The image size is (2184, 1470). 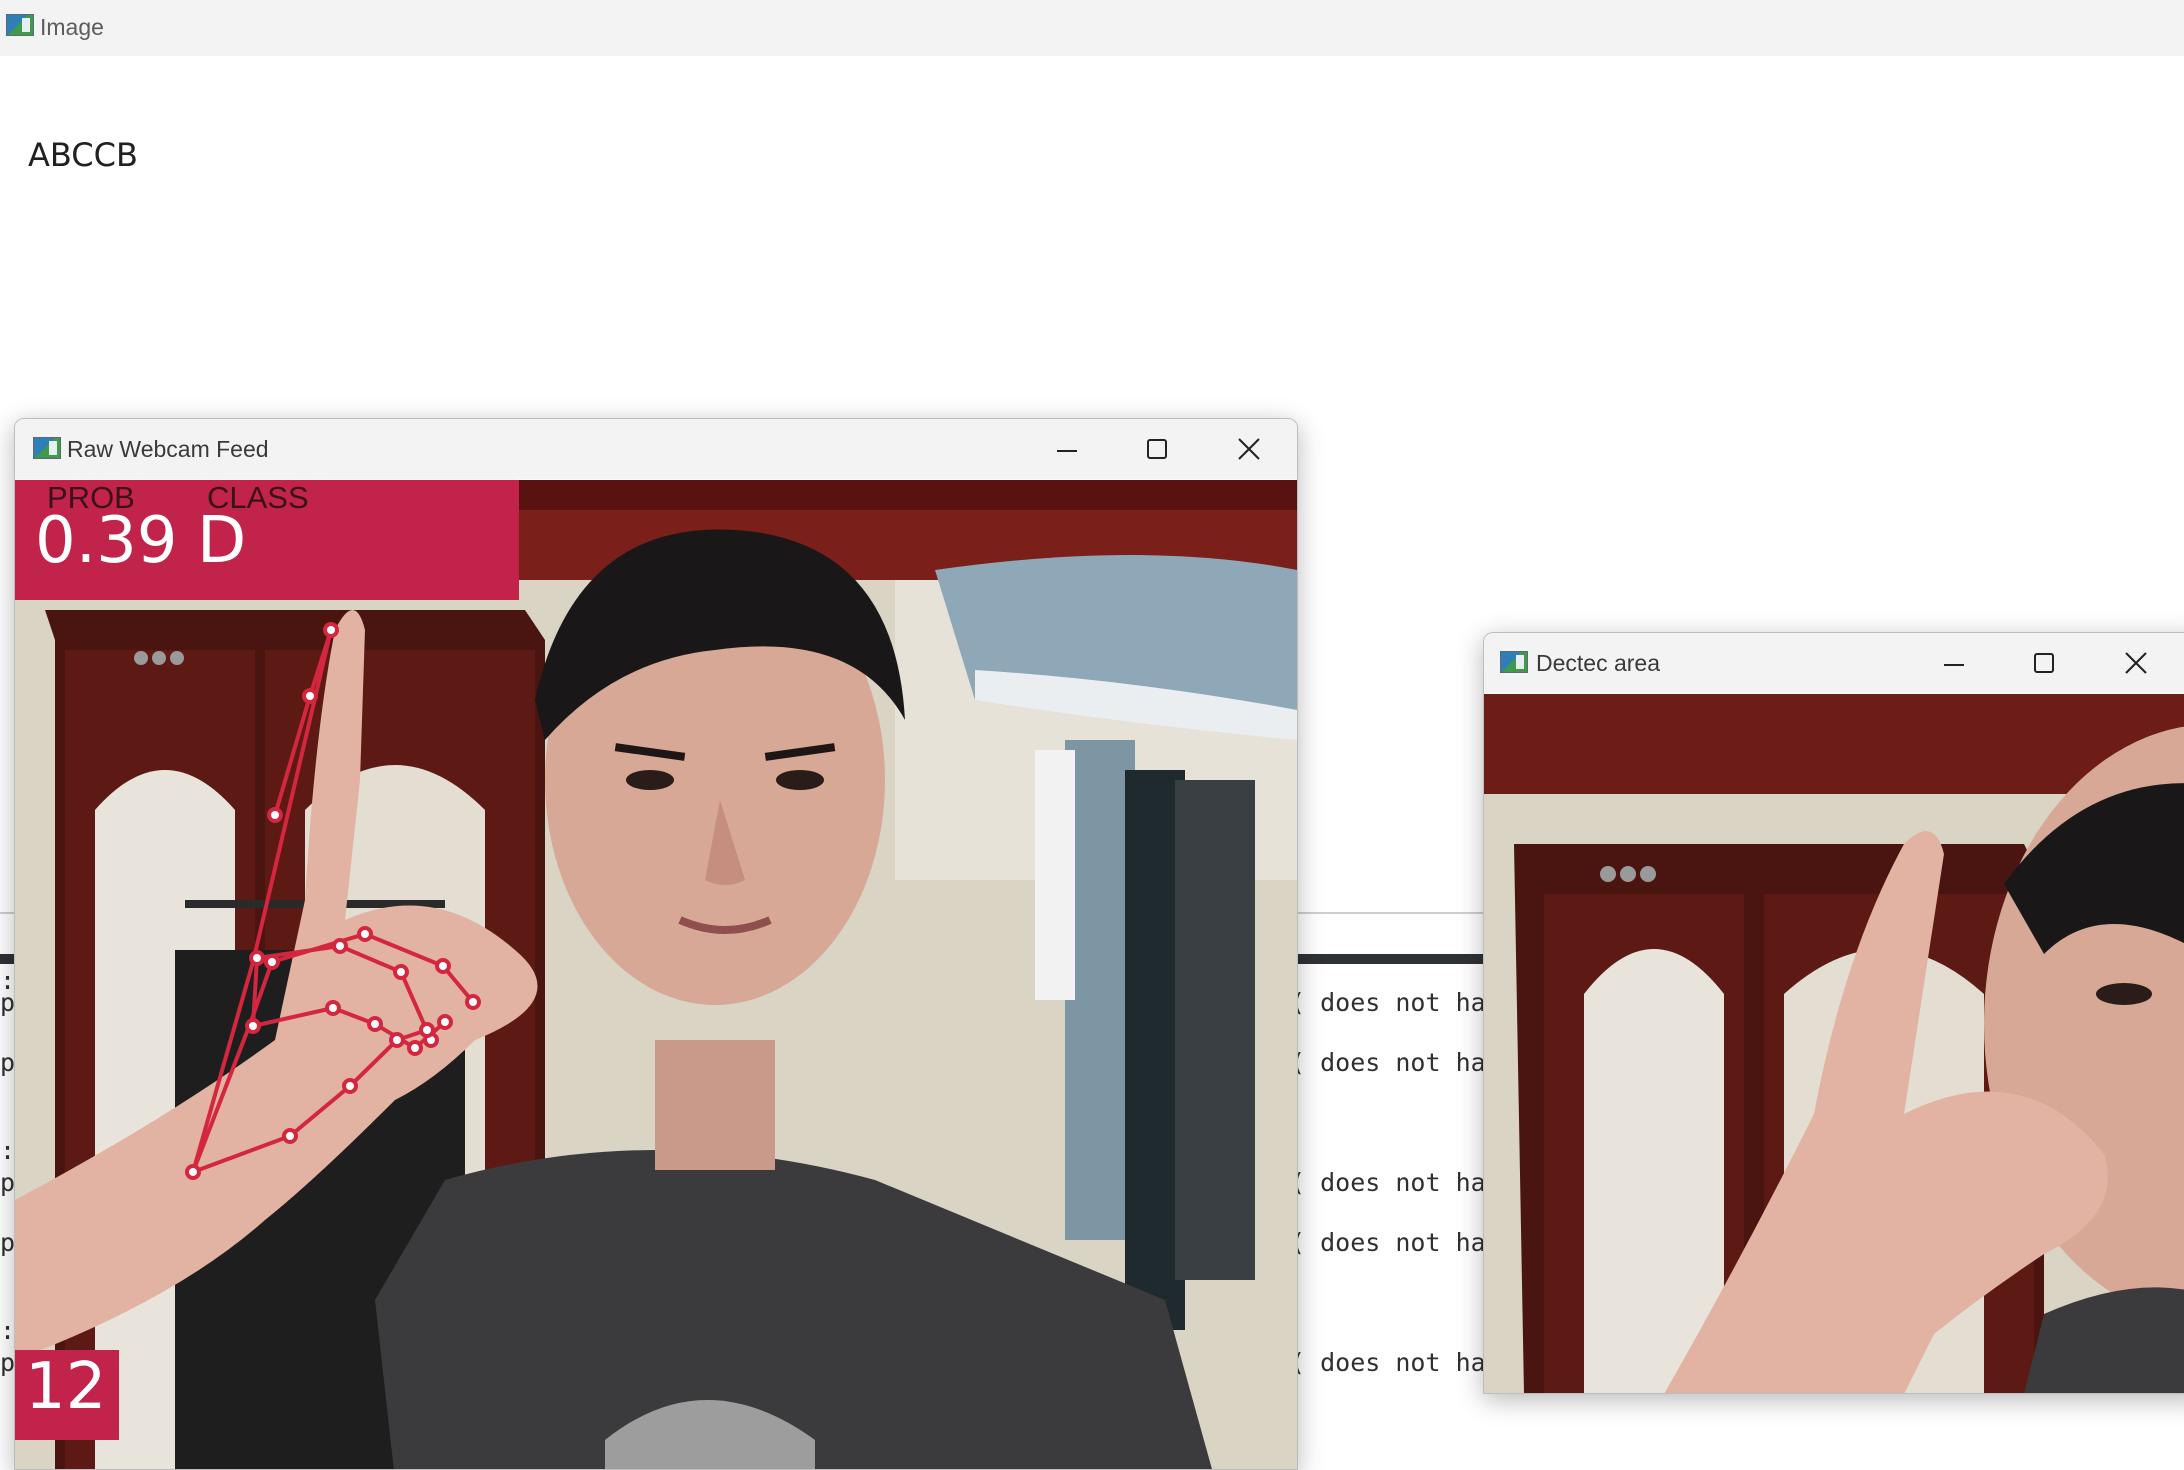 I want to click on prob-value: 0.39, so click(x=106, y=541).